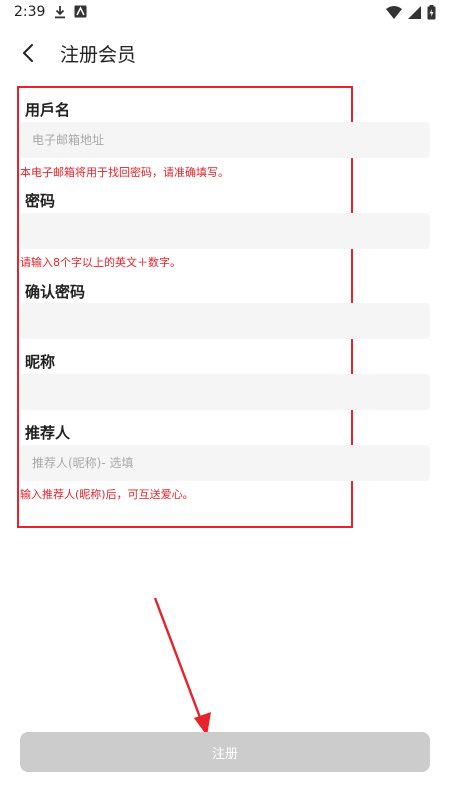 The image size is (450, 800). Describe the element at coordinates (100, 262) in the screenshot. I see `password-hint: 请输入8个字以上的英文＋数字。` at that location.